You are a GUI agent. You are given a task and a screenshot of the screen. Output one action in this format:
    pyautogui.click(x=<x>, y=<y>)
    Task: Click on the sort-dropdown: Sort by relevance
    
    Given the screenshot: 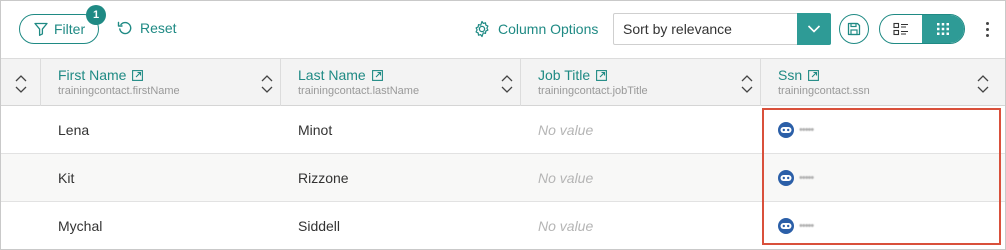 What is the action you would take?
    pyautogui.click(x=722, y=28)
    